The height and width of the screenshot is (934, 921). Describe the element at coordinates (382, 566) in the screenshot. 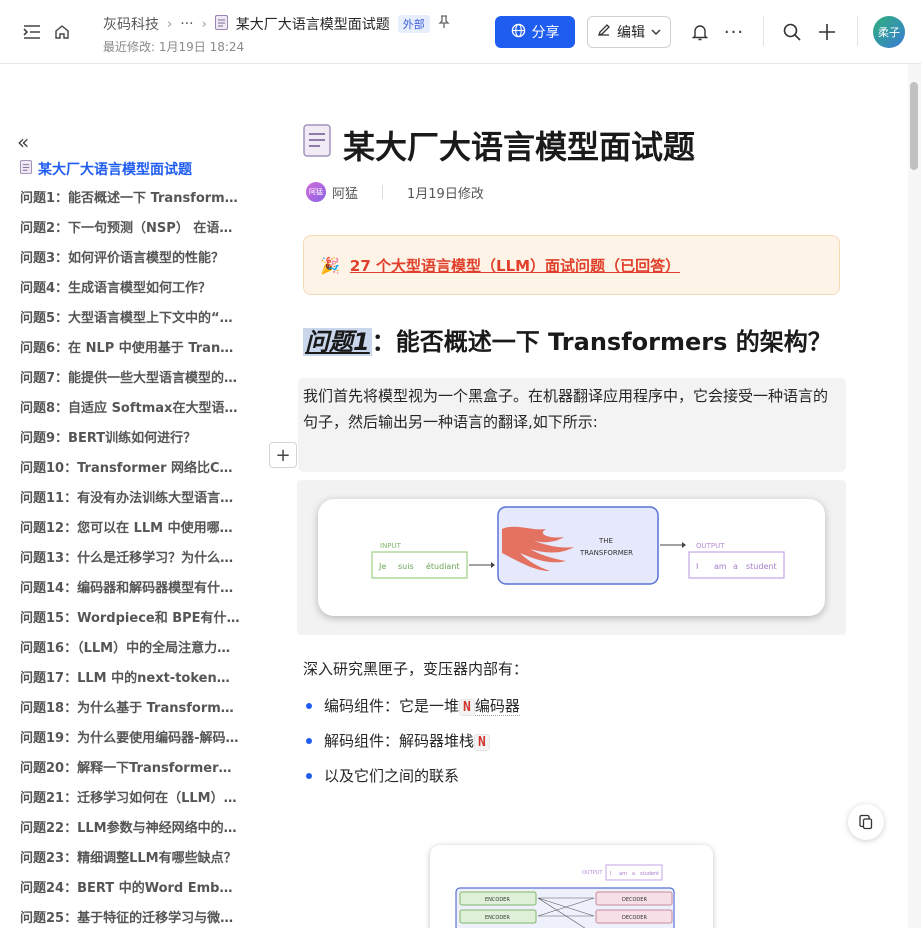

I see `input-word: Je` at that location.